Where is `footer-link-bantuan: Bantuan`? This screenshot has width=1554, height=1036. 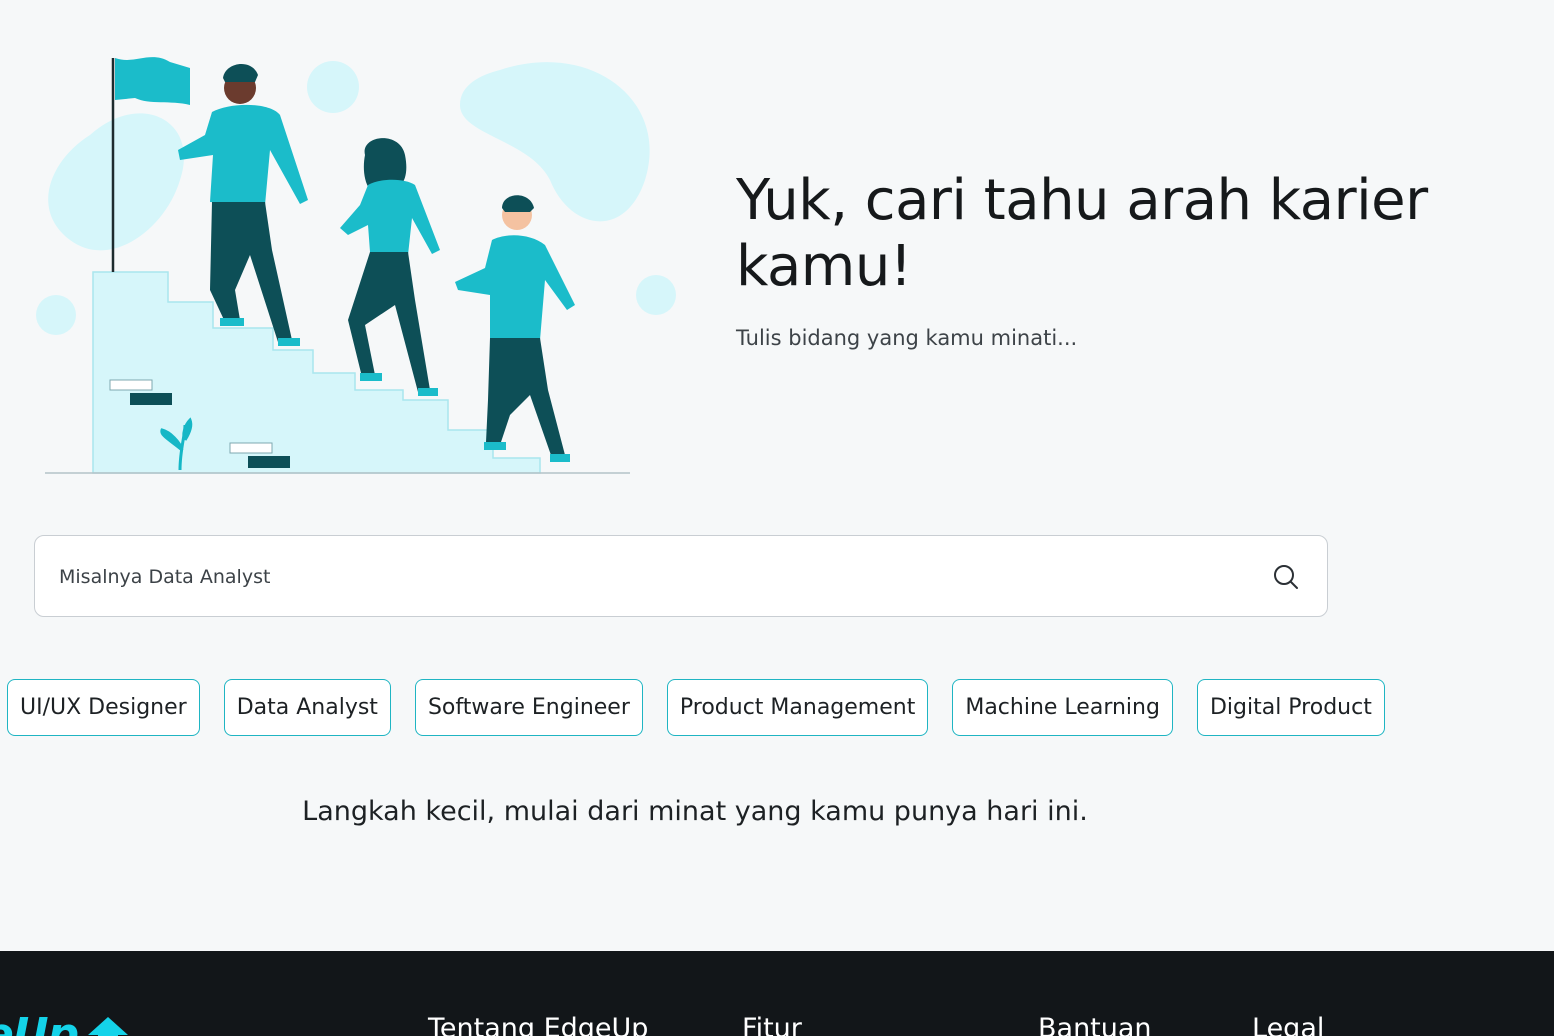 footer-link-bantuan: Bantuan is located at coordinates (1095, 1024).